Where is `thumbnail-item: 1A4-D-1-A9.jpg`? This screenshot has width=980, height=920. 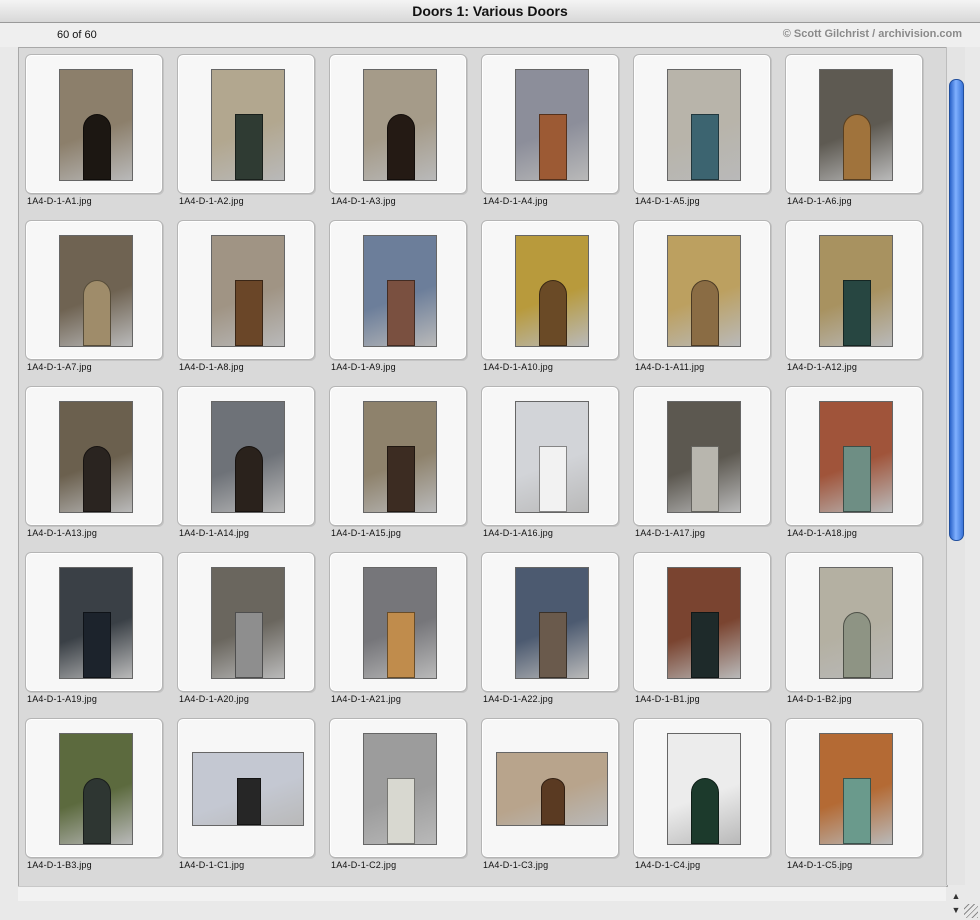
thumbnail-item: 1A4-D-1-A9.jpg is located at coordinates (403, 303).